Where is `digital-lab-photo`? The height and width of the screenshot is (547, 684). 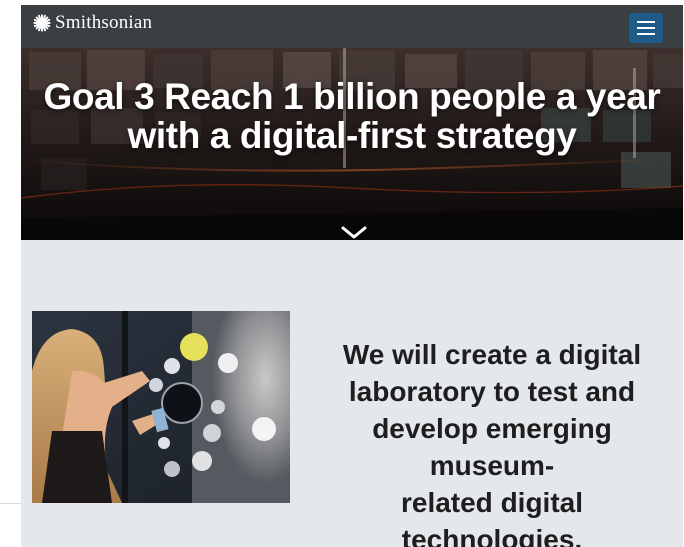 digital-lab-photo is located at coordinates (161, 407).